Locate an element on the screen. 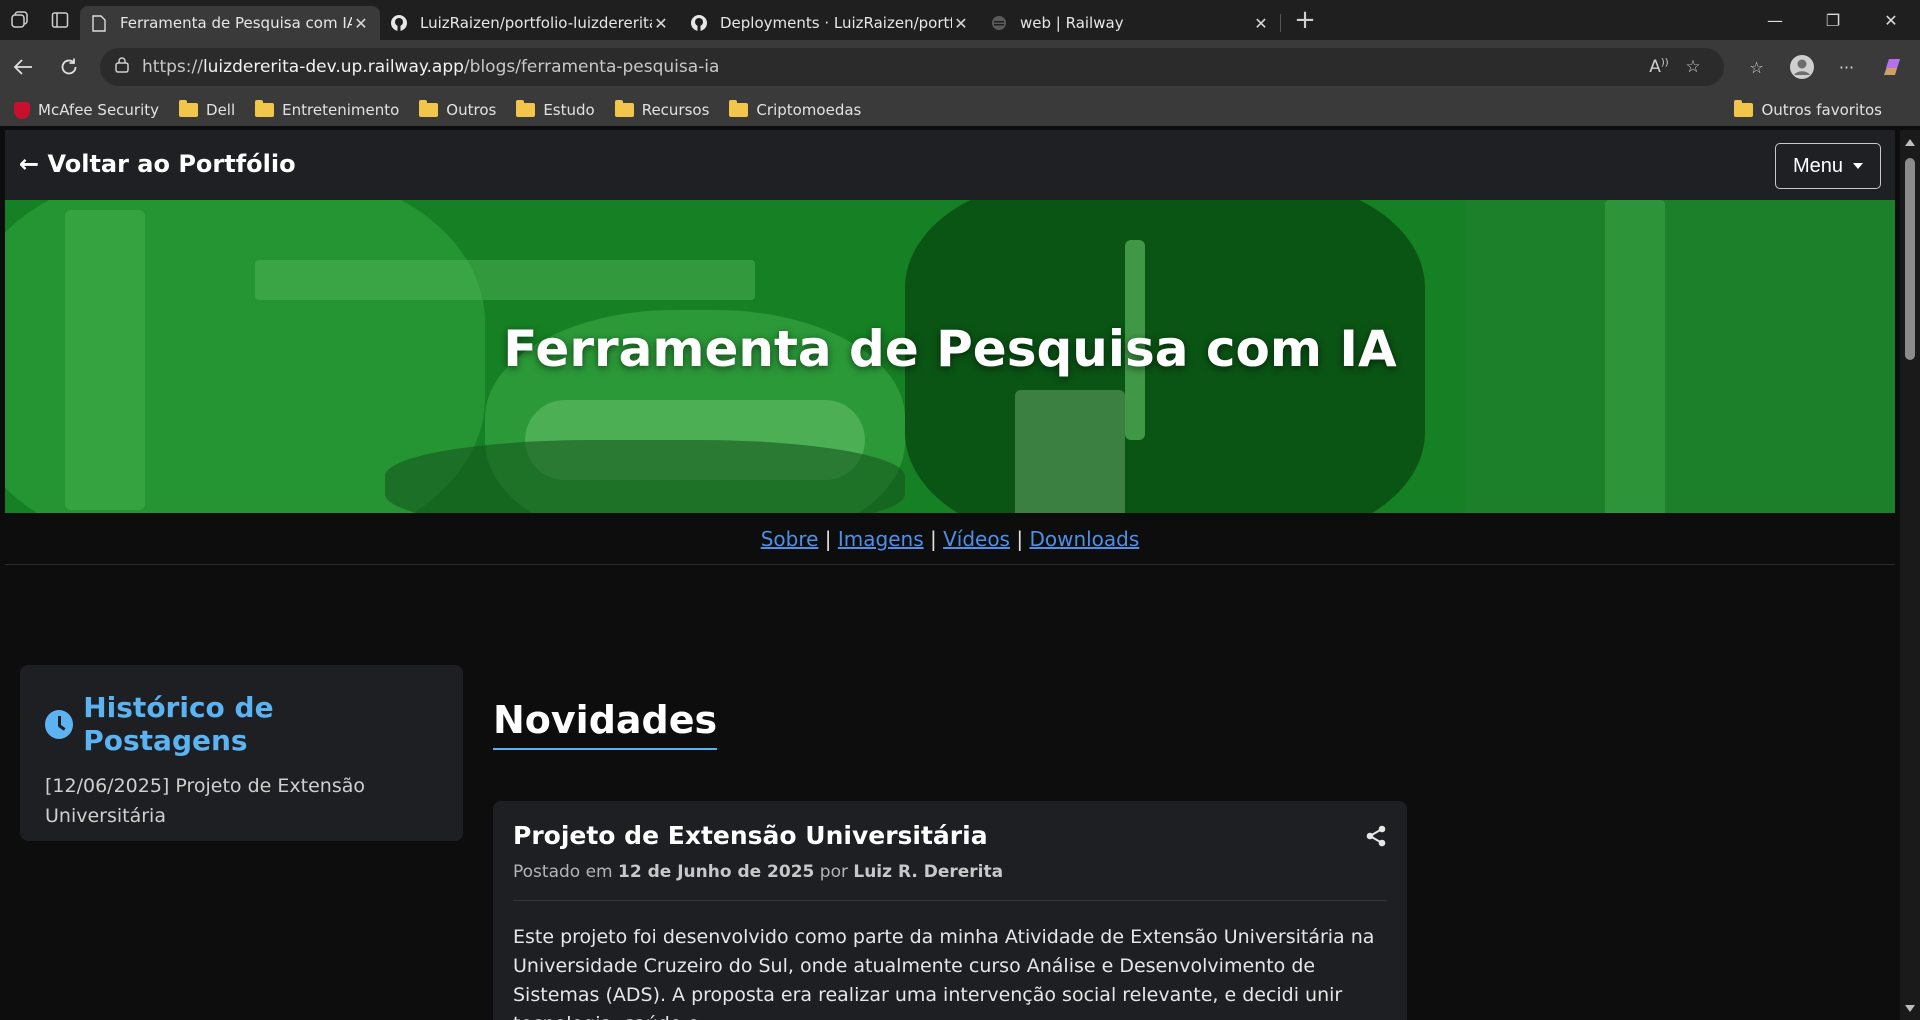  link-sobre: Sobre is located at coordinates (790, 539).